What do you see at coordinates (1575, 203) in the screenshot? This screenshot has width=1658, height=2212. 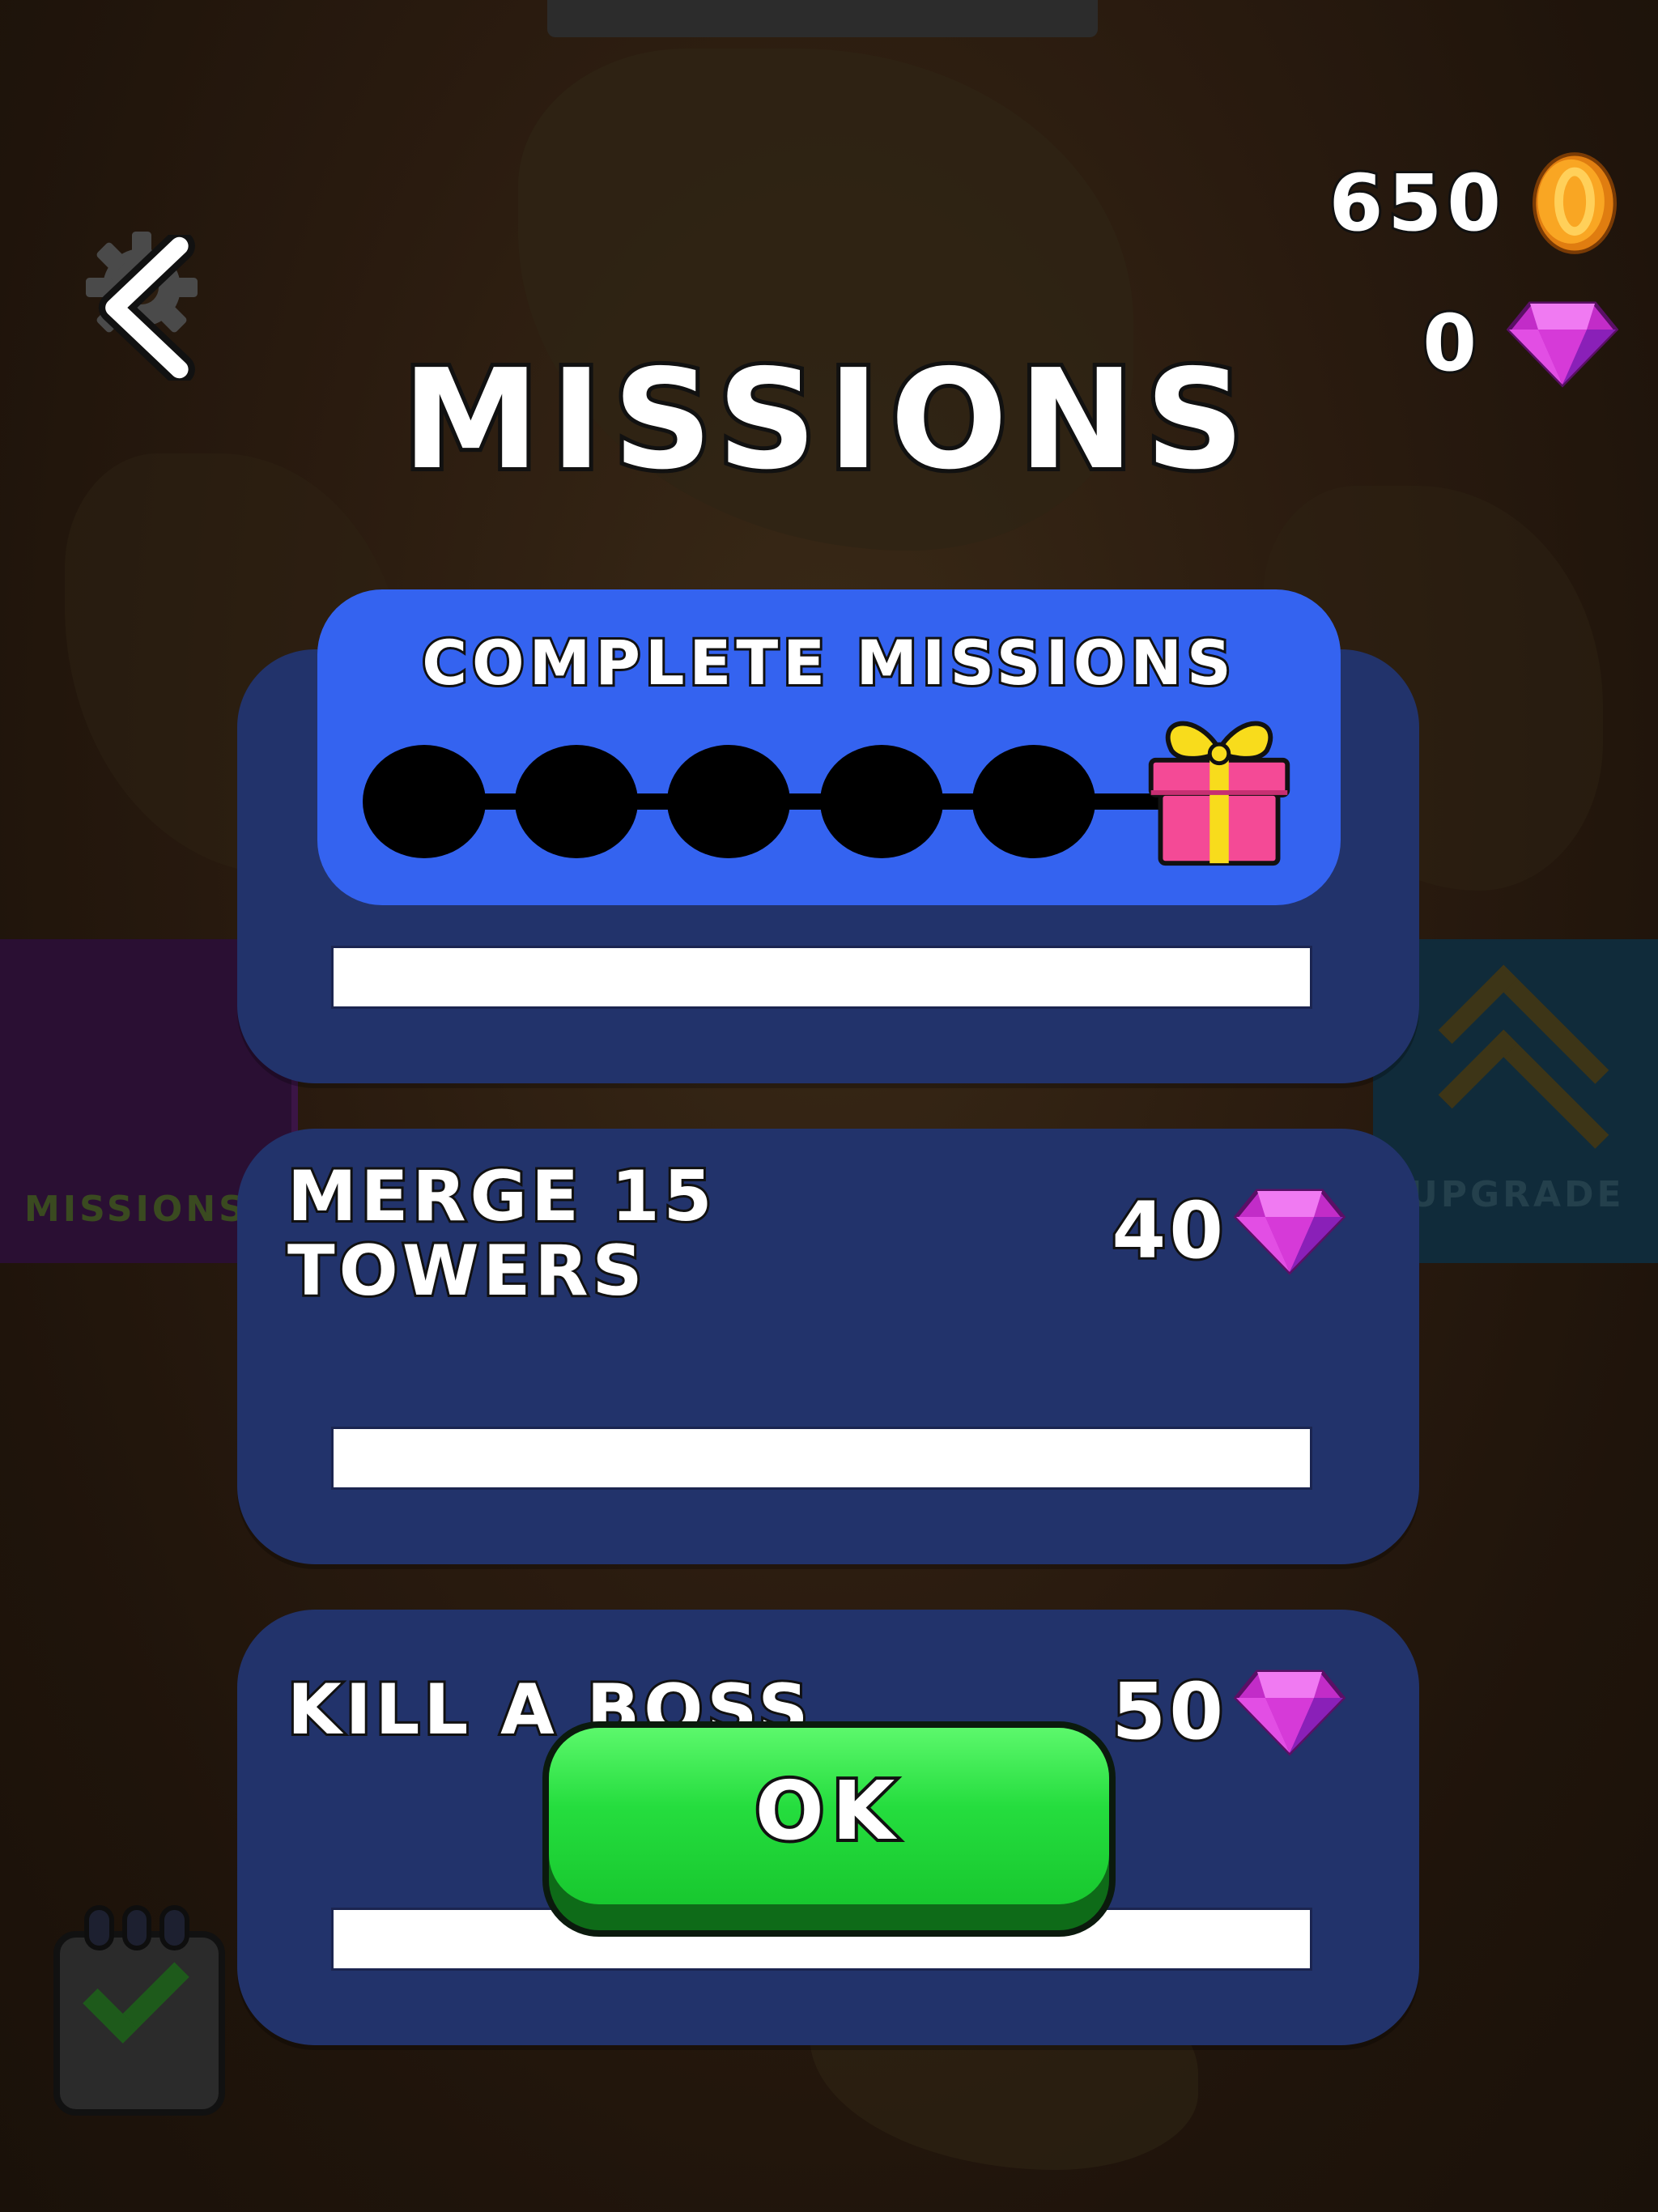 I see `coin-icon` at bounding box center [1575, 203].